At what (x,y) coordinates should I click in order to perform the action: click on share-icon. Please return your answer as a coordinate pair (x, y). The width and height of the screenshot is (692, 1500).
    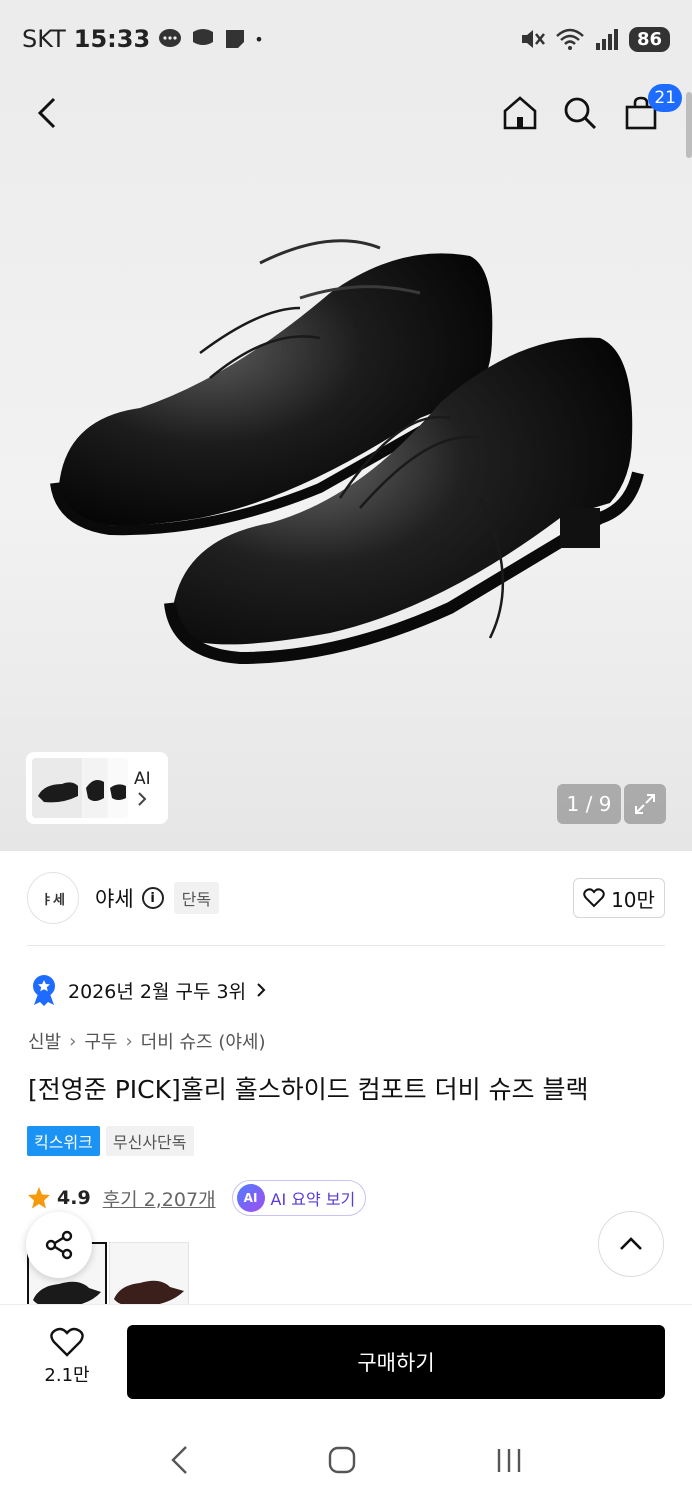
    Looking at the image, I should click on (59, 1245).